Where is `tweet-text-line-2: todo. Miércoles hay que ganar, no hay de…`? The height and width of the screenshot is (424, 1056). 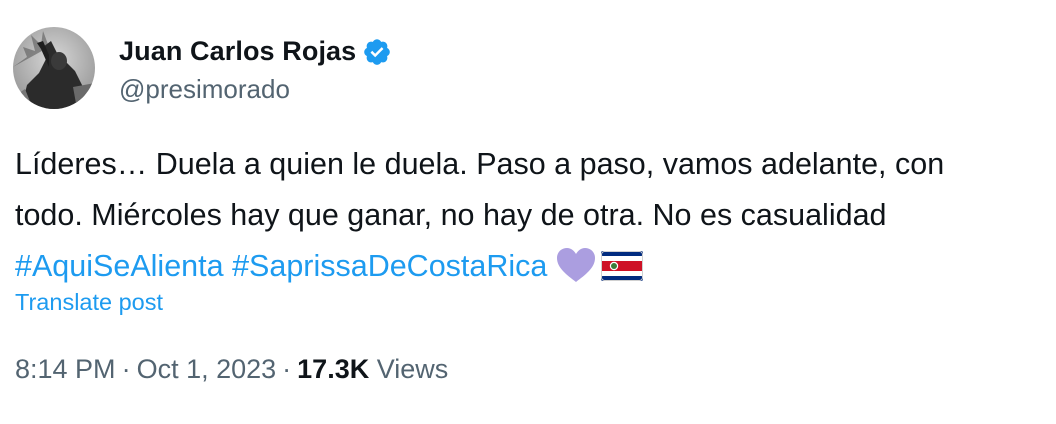 tweet-text-line-2: todo. Miércoles hay que ganar, no hay de… is located at coordinates (451, 215).